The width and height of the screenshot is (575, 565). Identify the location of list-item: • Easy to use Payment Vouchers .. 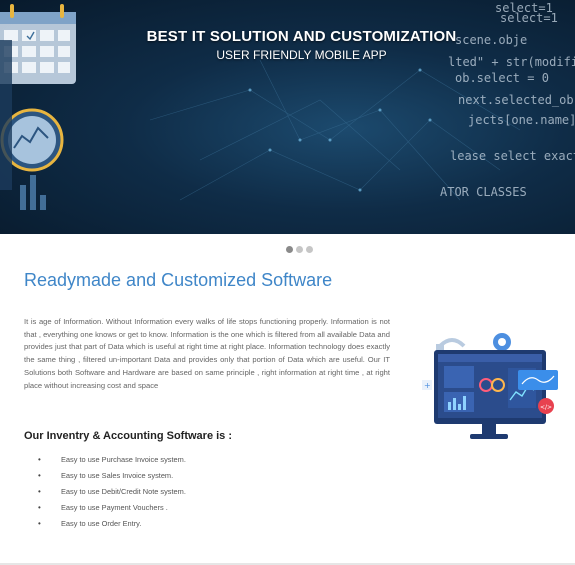
(112, 511).